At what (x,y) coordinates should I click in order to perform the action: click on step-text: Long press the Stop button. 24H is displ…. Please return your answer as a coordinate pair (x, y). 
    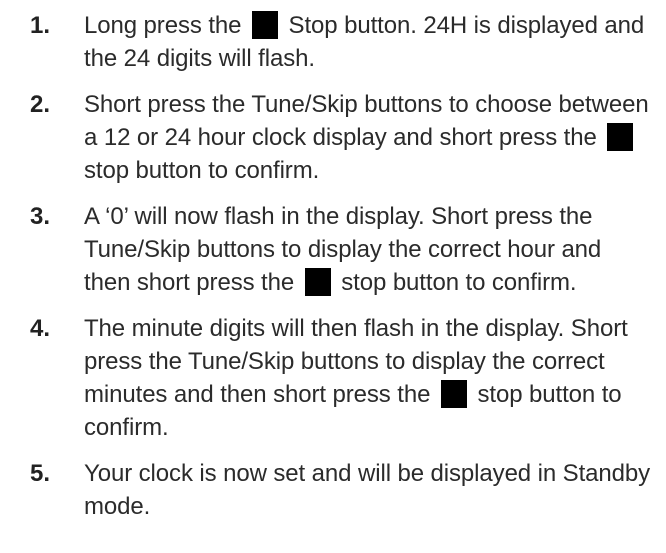
    Looking at the image, I should click on (368, 42).